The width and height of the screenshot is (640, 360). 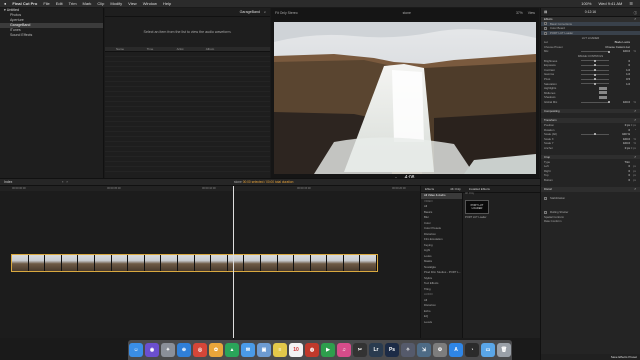 I want to click on system-preferences-icon: ⚙, so click(x=440, y=350).